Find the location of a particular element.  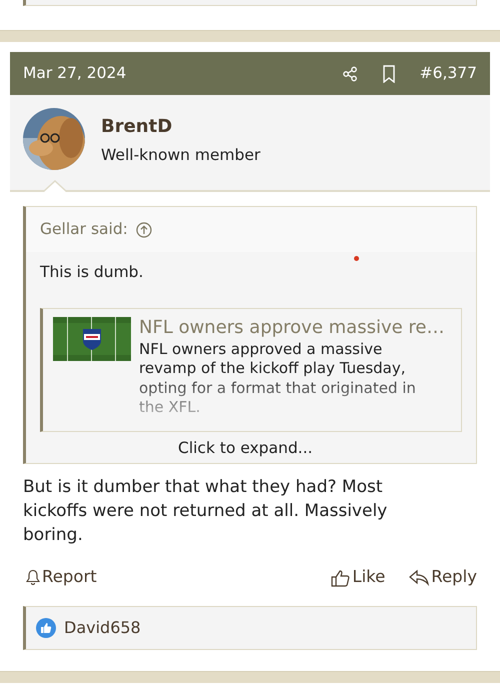

bookmark-icon is located at coordinates (389, 73).